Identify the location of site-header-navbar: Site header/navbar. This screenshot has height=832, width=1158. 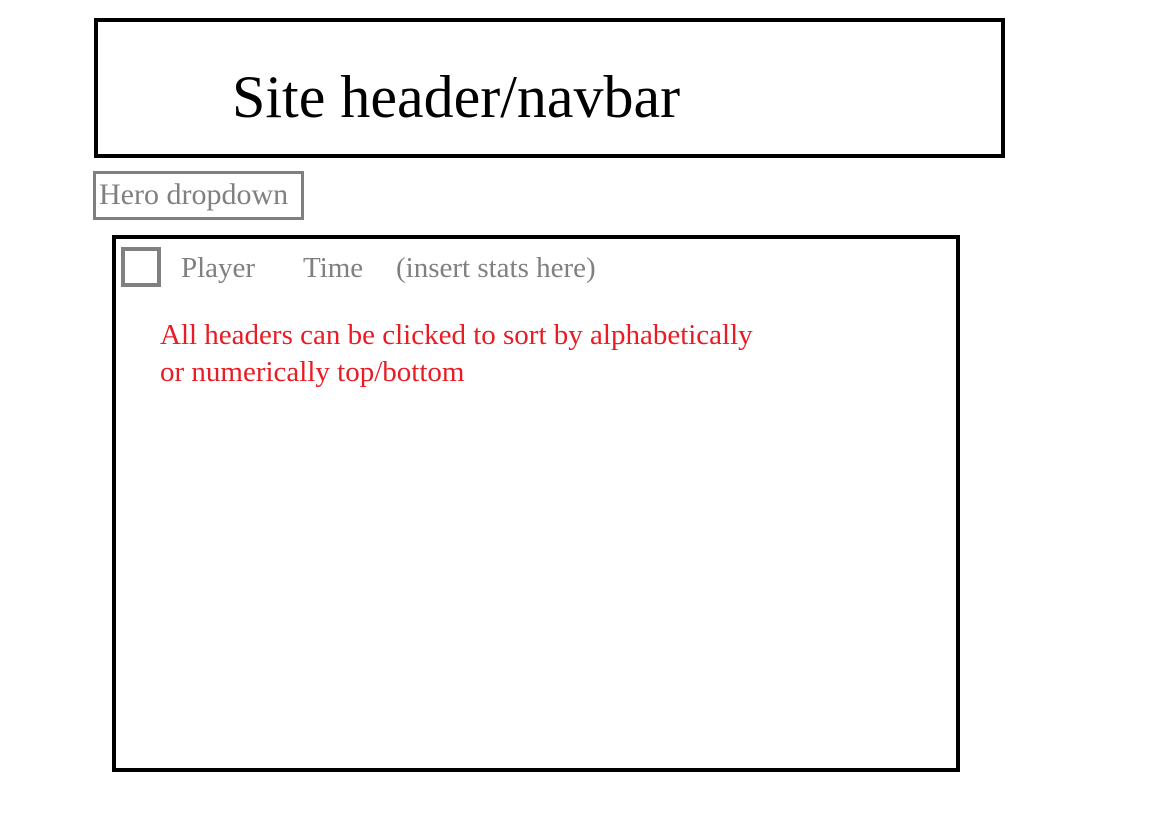
(549, 88).